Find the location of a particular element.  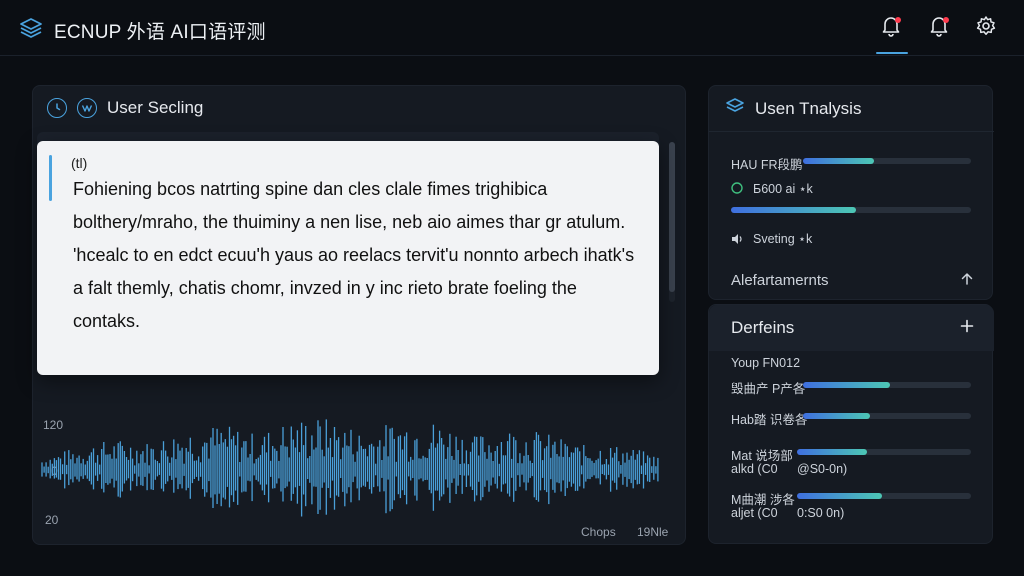

check-circle-icon is located at coordinates (737, 190).